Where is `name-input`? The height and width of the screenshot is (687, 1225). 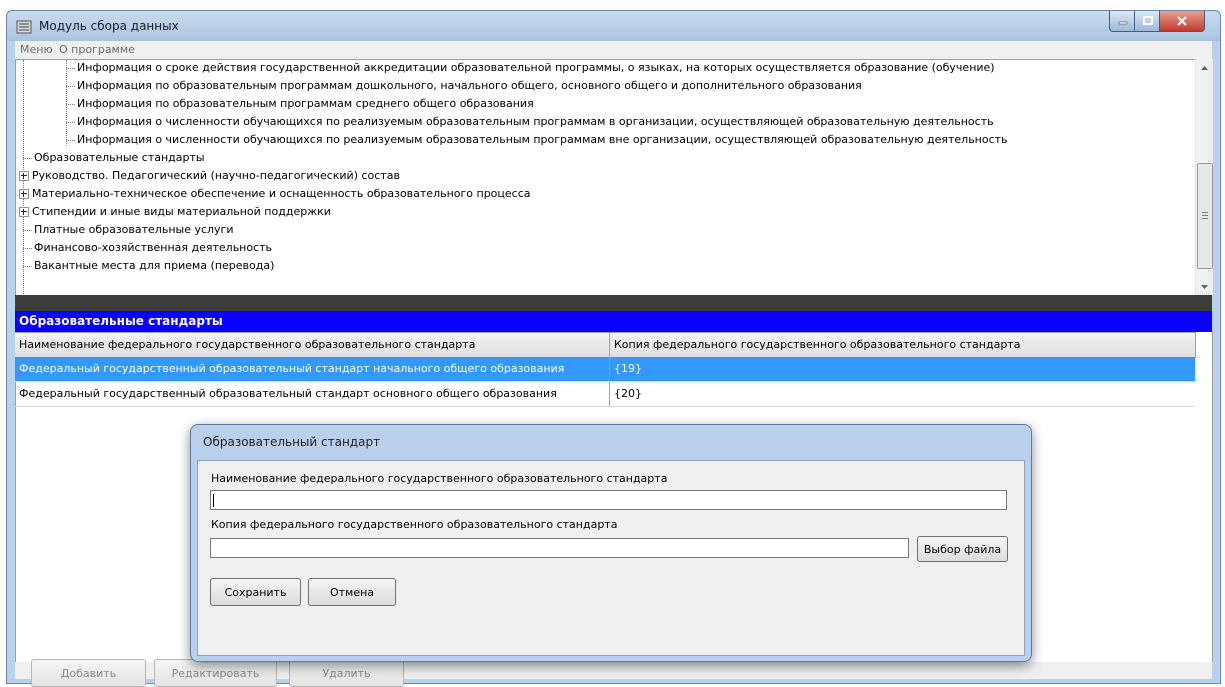
name-input is located at coordinates (608, 500).